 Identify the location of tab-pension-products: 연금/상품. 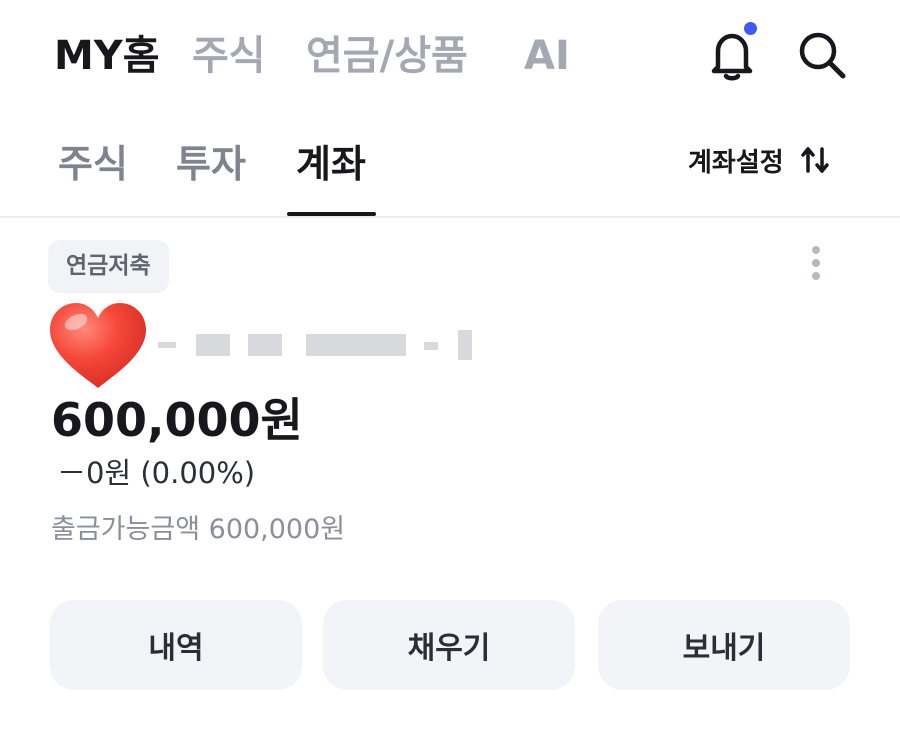
(387, 56).